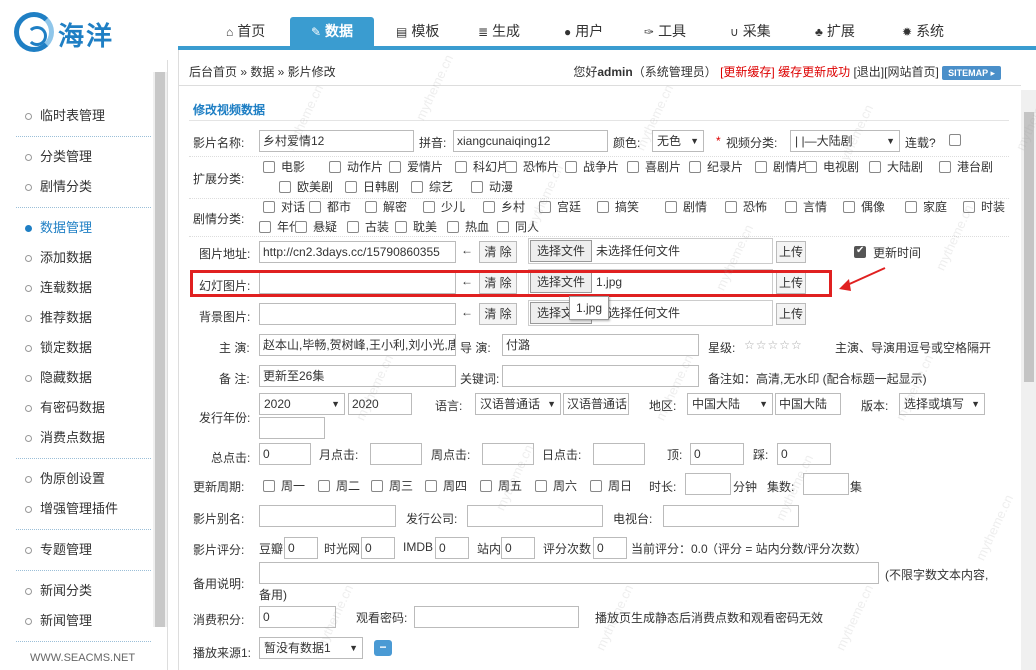 This screenshot has width=1036, height=670. Describe the element at coordinates (284, 206) in the screenshot. I see `checkbox-option: 对话` at that location.